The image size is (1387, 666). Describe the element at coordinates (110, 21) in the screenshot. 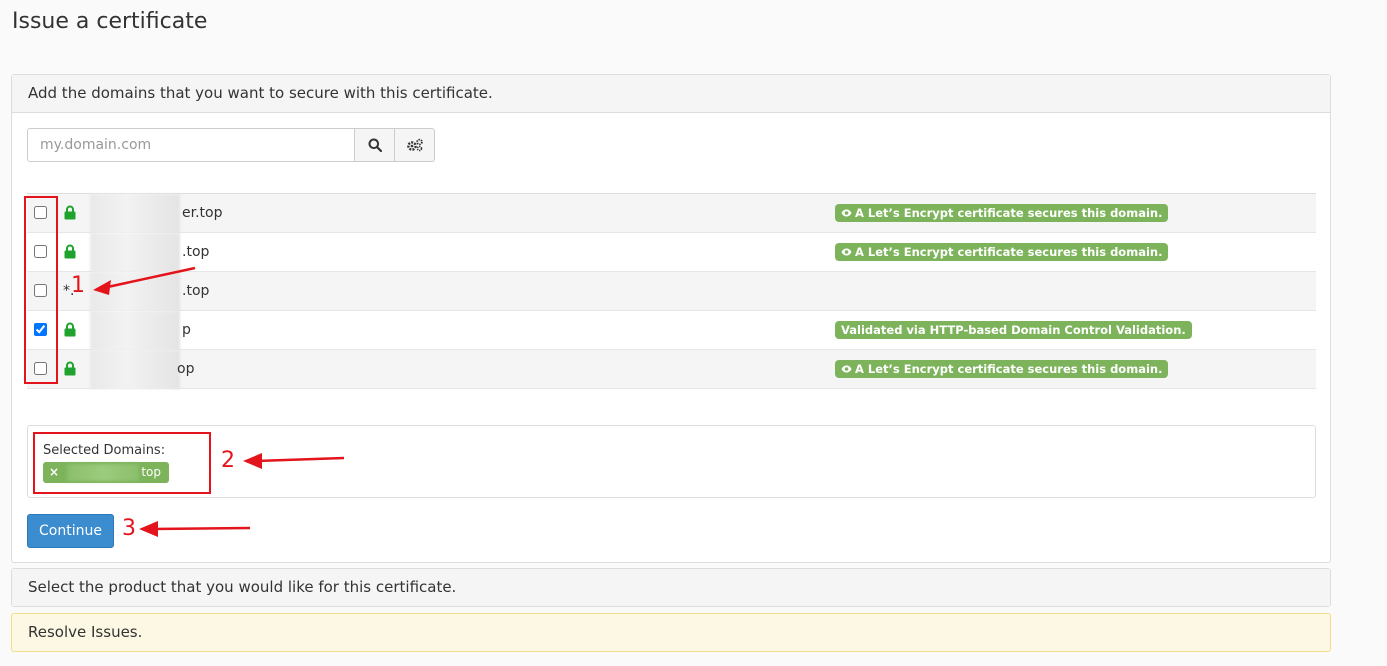

I see `page-title: Issue a certificate` at that location.